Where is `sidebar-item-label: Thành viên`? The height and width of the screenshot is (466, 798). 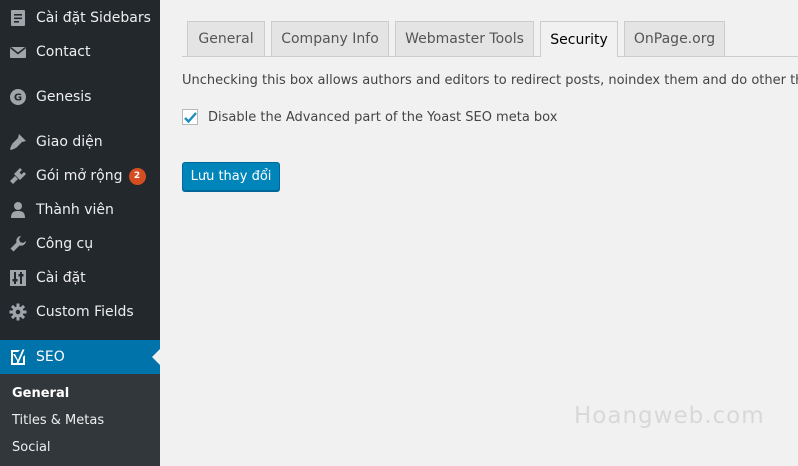 sidebar-item-label: Thành viên is located at coordinates (75, 210).